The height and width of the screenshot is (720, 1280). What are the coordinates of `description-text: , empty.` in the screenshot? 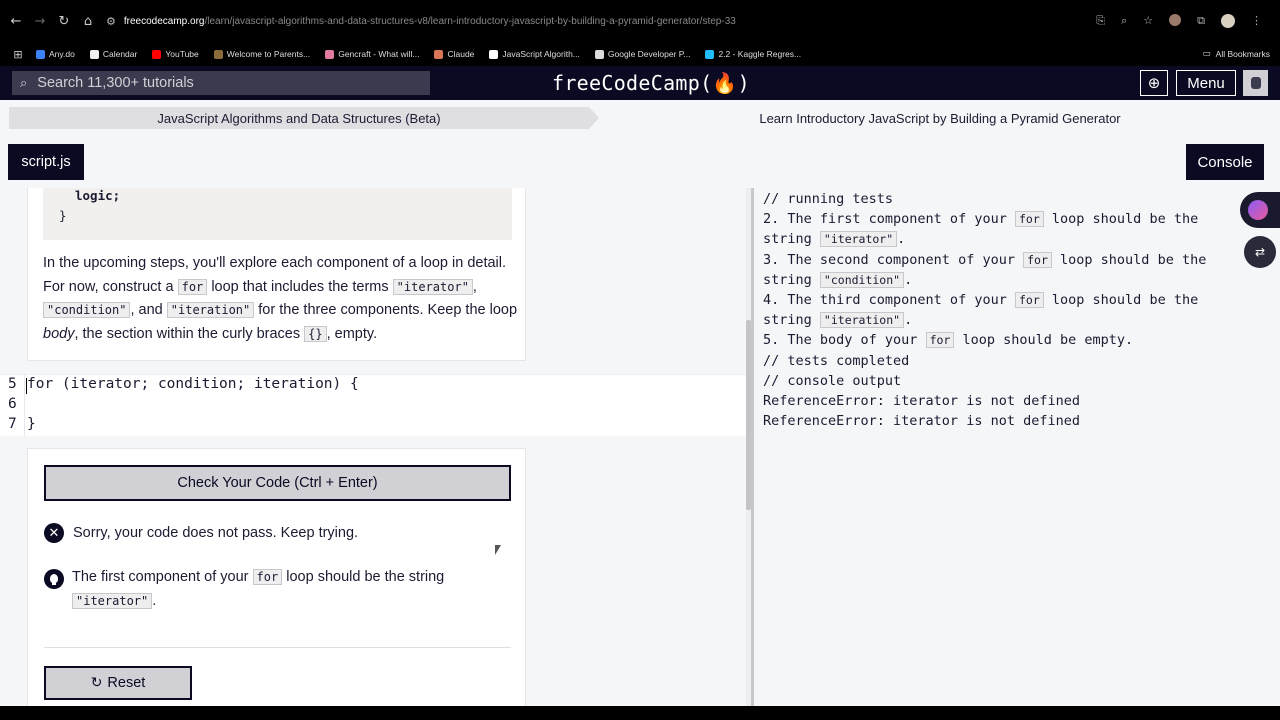 It's located at (352, 333).